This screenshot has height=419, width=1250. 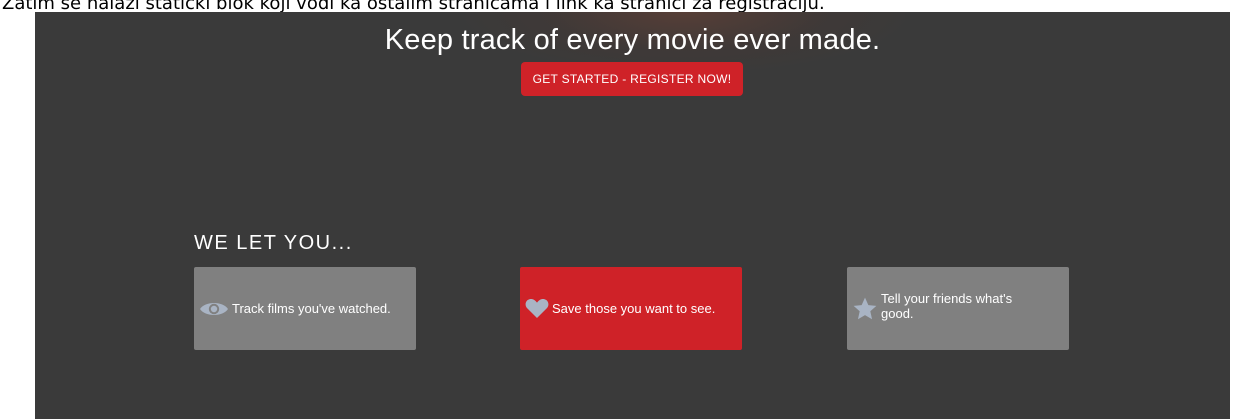 I want to click on feature-card-save: Save those you want to see., so click(x=631, y=308).